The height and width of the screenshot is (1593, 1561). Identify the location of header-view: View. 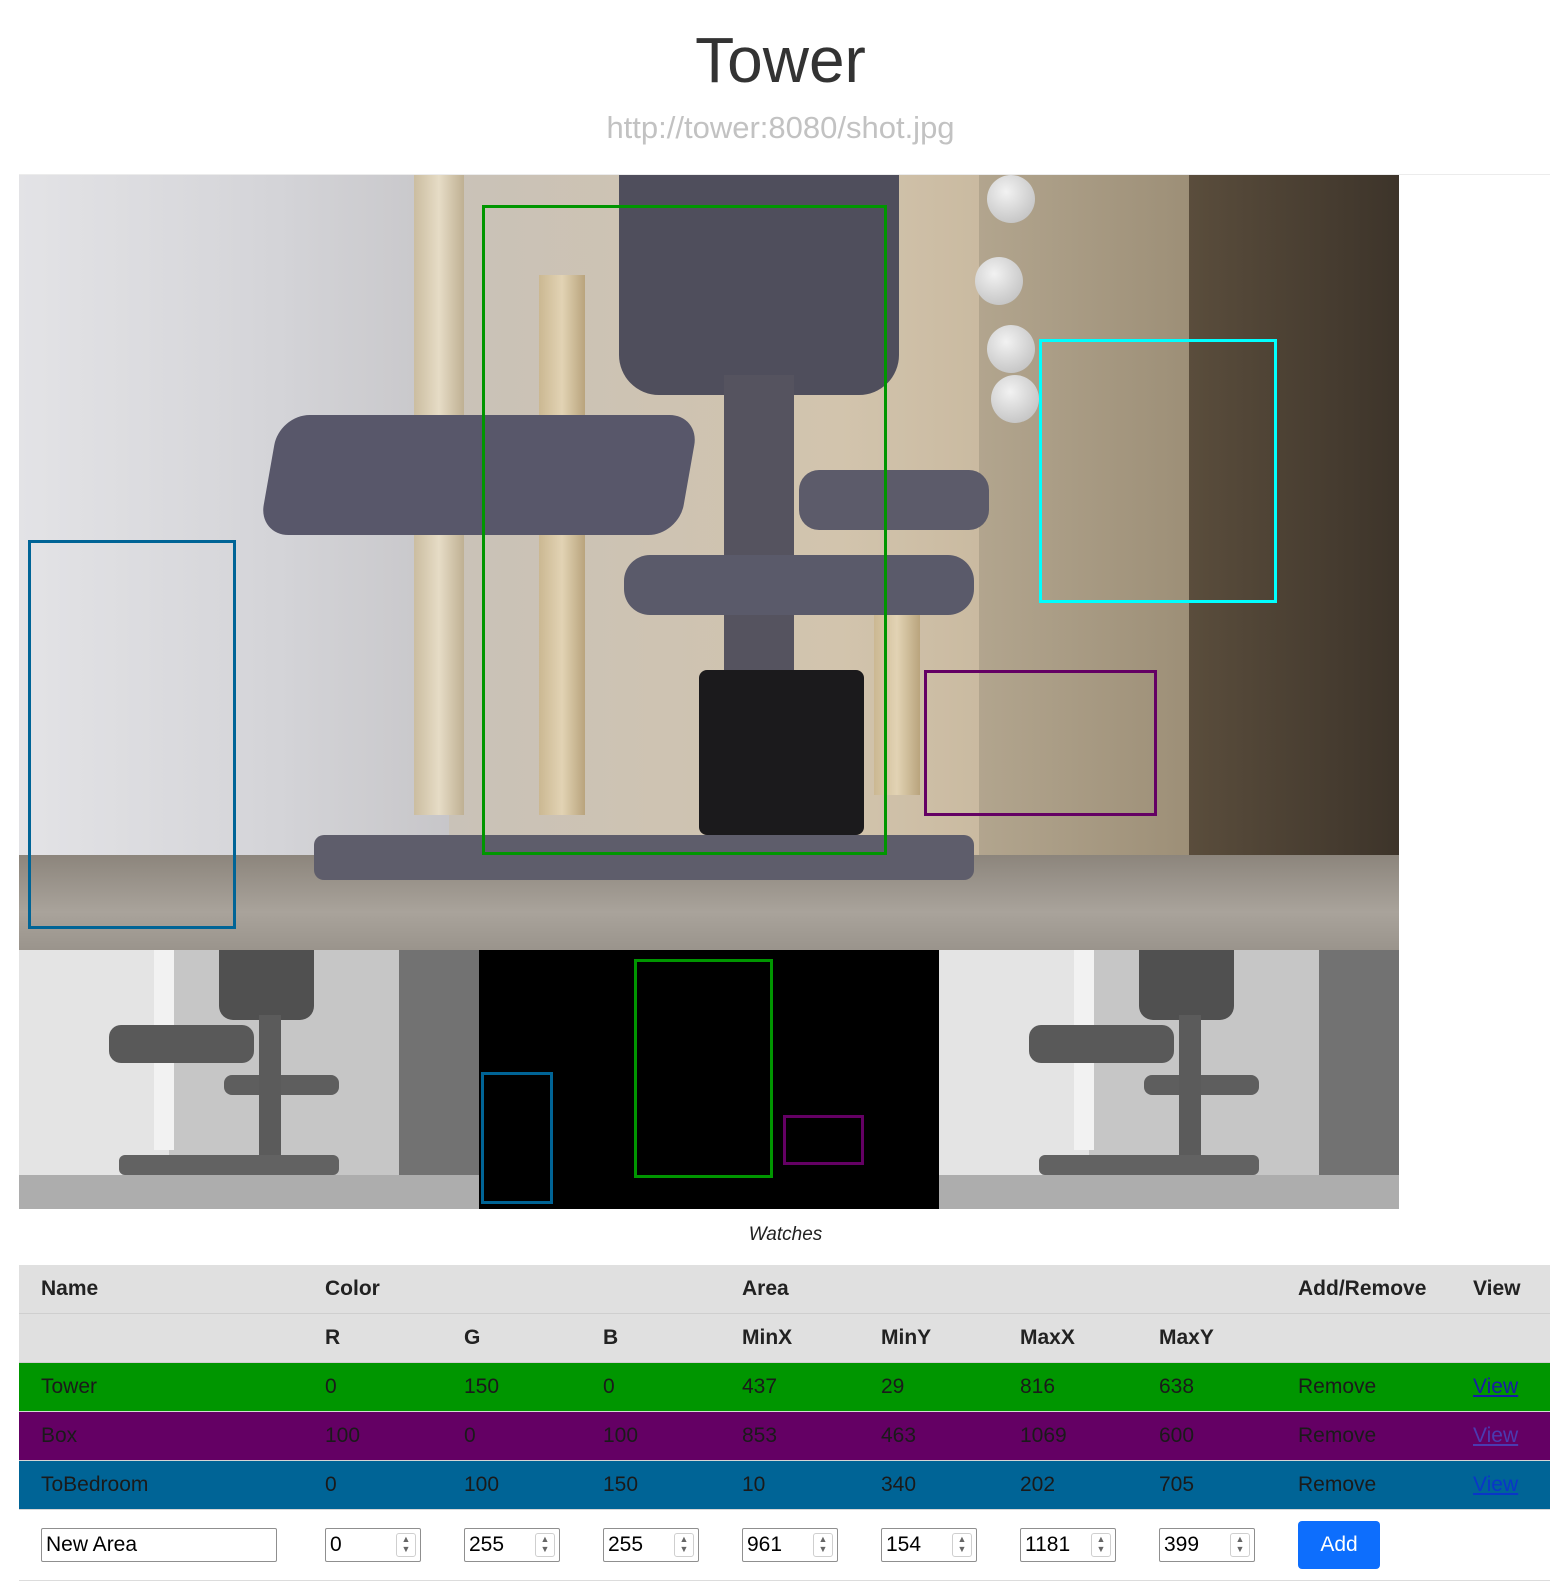
(1501, 1289).